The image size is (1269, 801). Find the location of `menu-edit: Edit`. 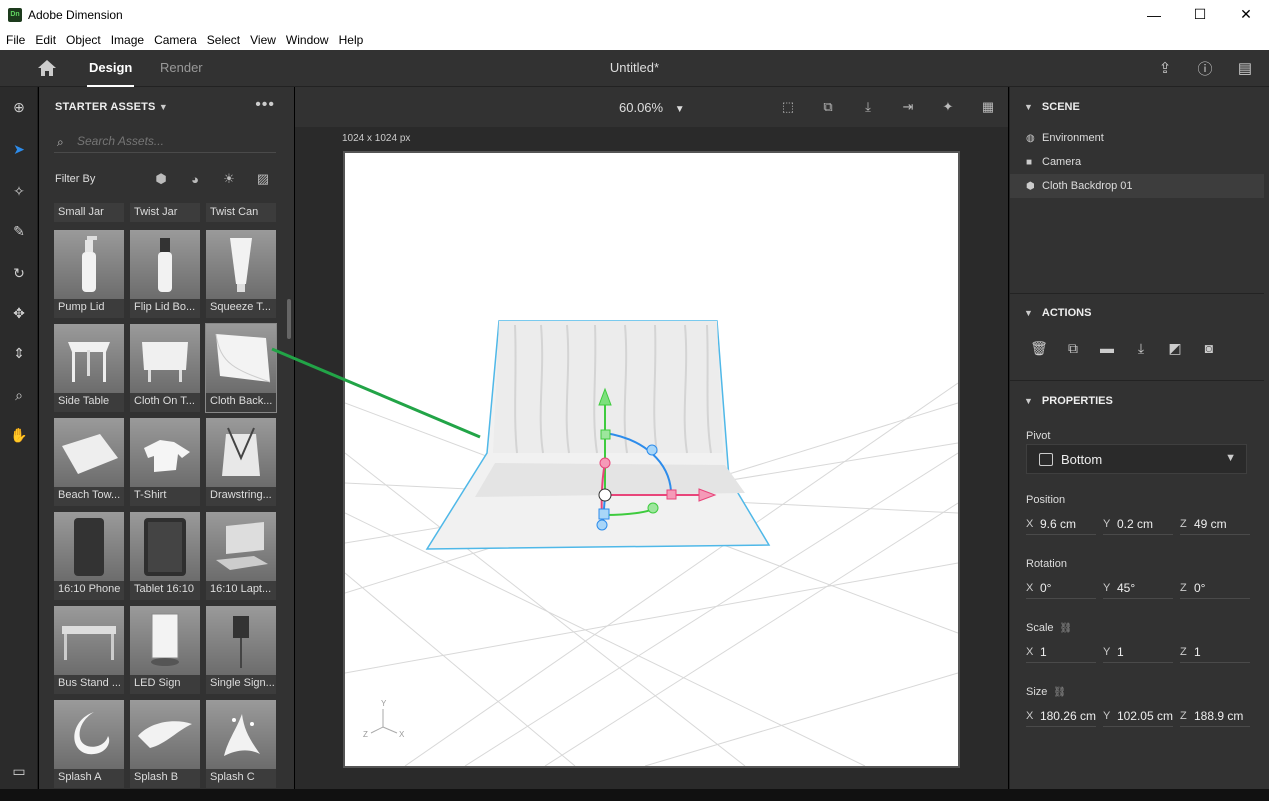

menu-edit: Edit is located at coordinates (45, 40).